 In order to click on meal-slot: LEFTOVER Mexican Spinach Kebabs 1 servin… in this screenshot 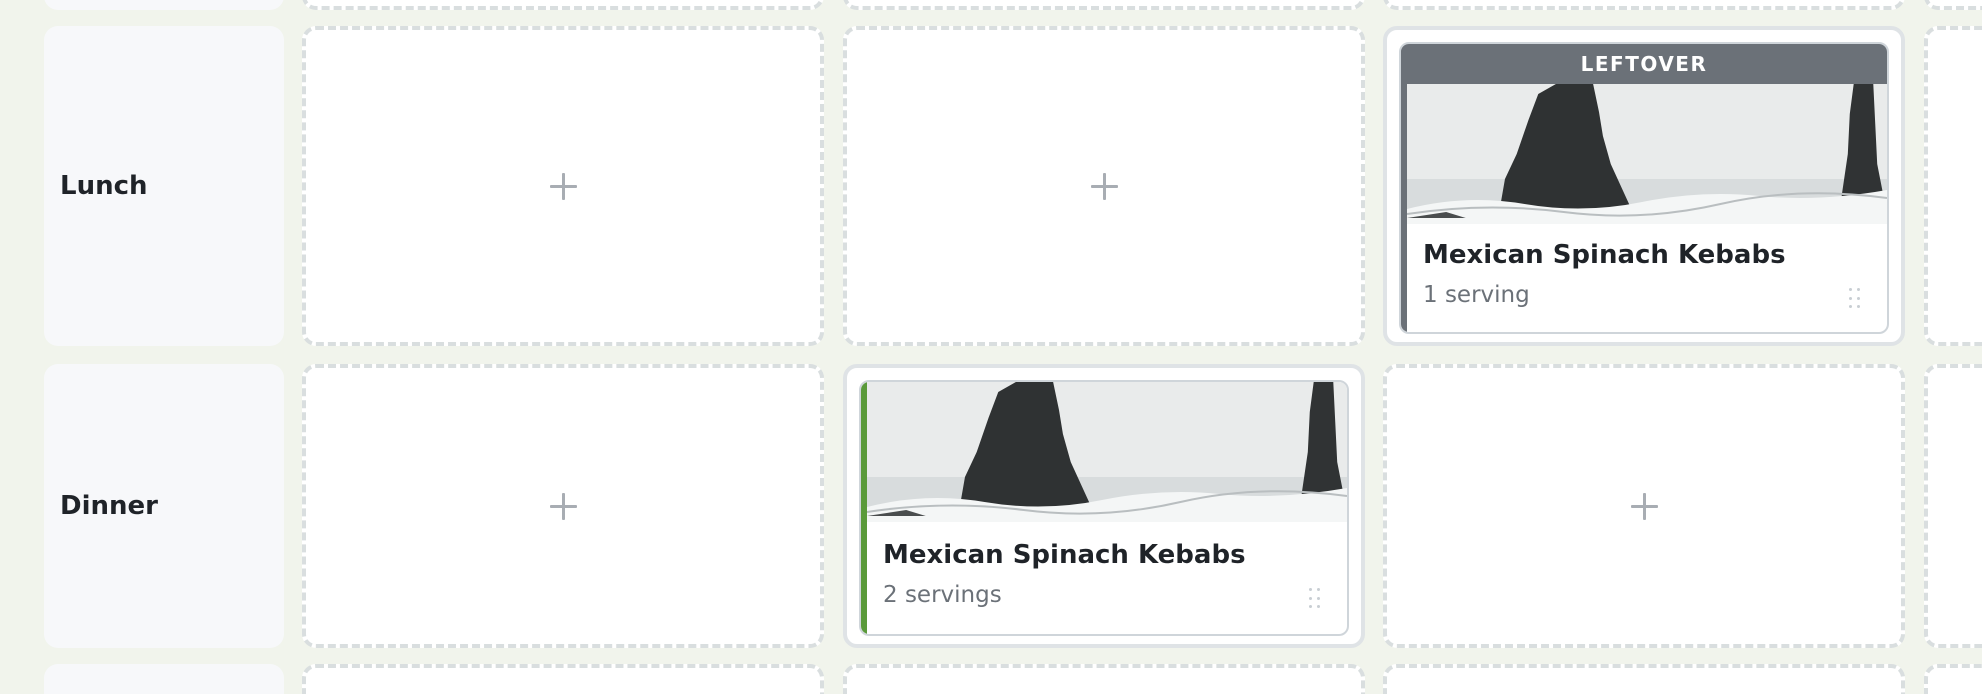, I will do `click(1644, 186)`.